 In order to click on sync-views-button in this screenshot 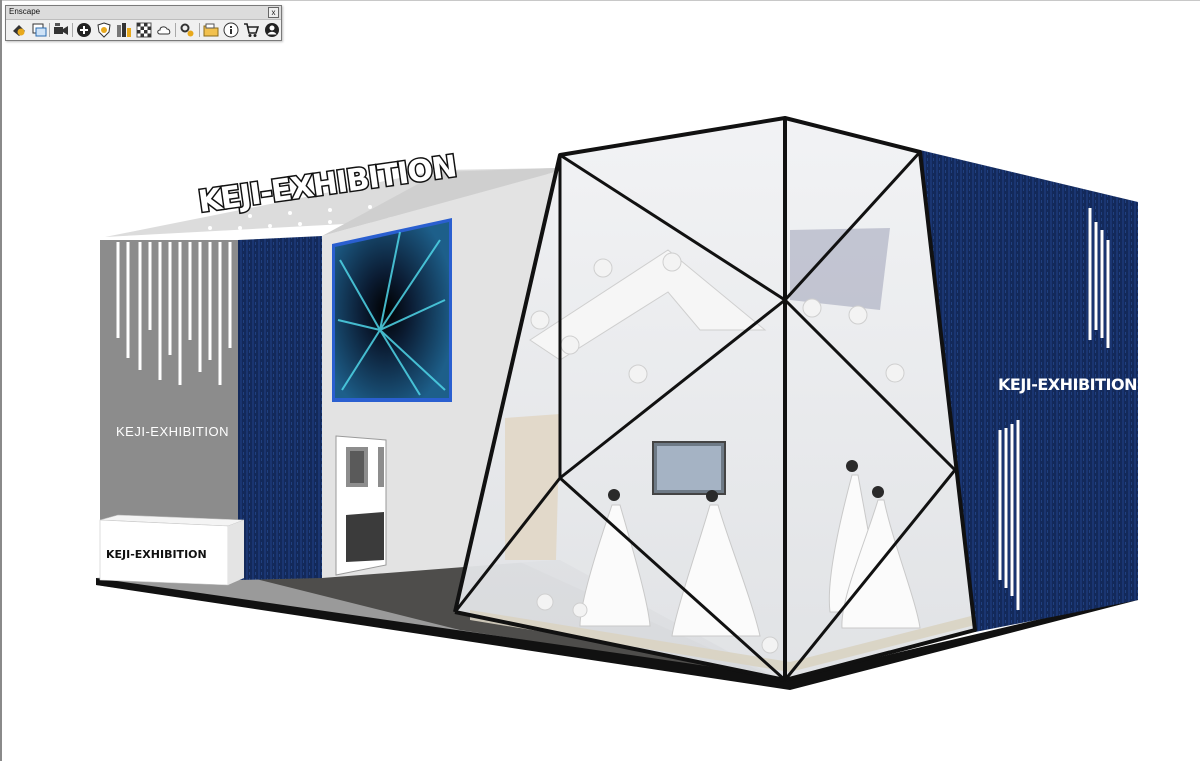, I will do `click(39, 30)`.